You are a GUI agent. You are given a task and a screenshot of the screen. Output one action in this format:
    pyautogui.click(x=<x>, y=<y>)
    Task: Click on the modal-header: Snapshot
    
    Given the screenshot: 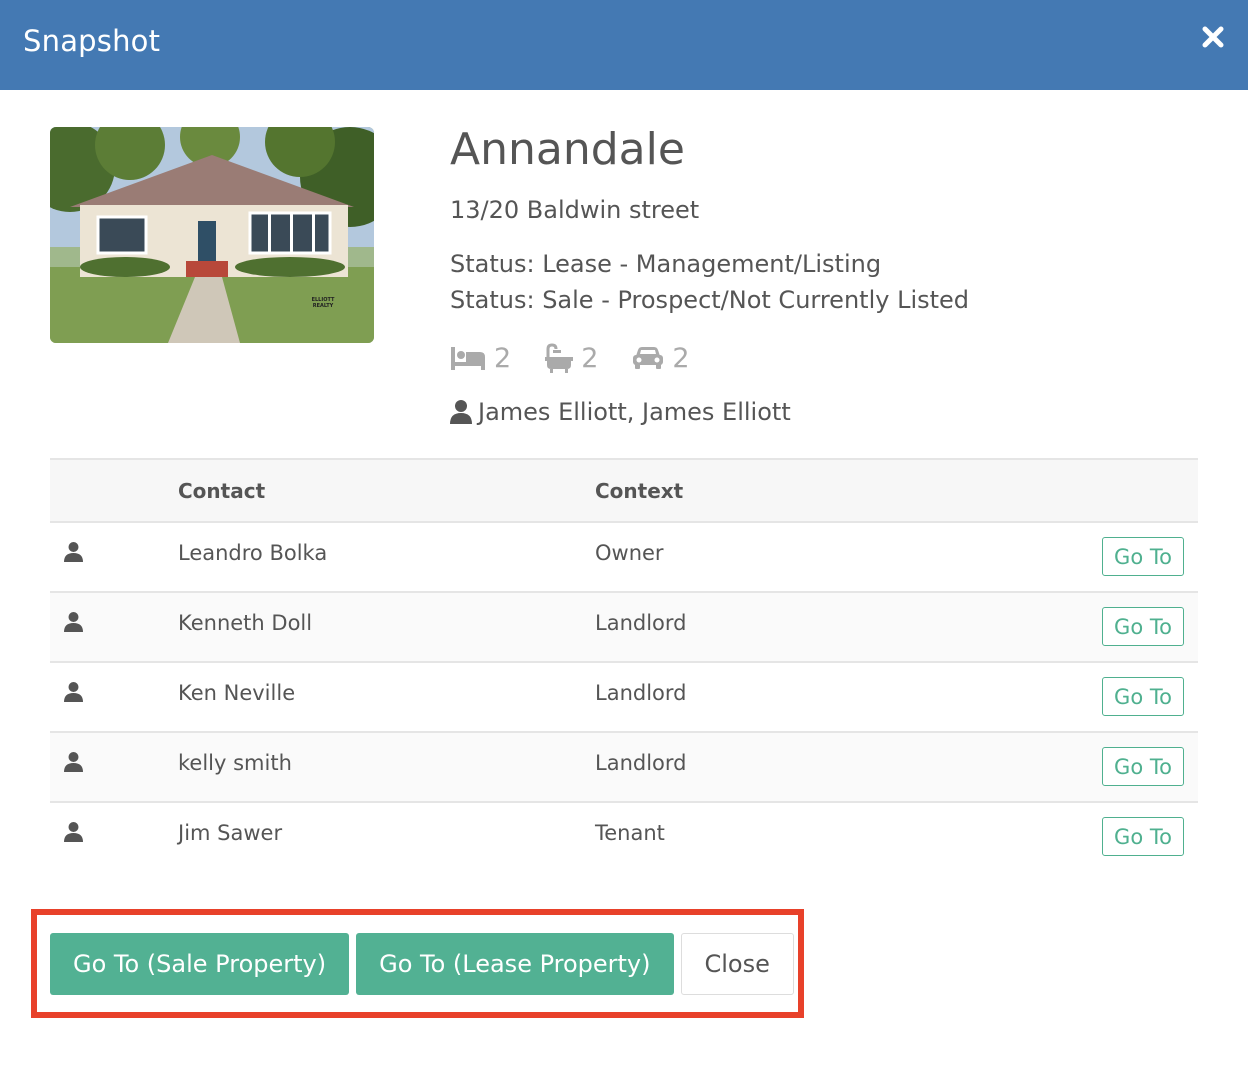 What is the action you would take?
    pyautogui.click(x=624, y=45)
    